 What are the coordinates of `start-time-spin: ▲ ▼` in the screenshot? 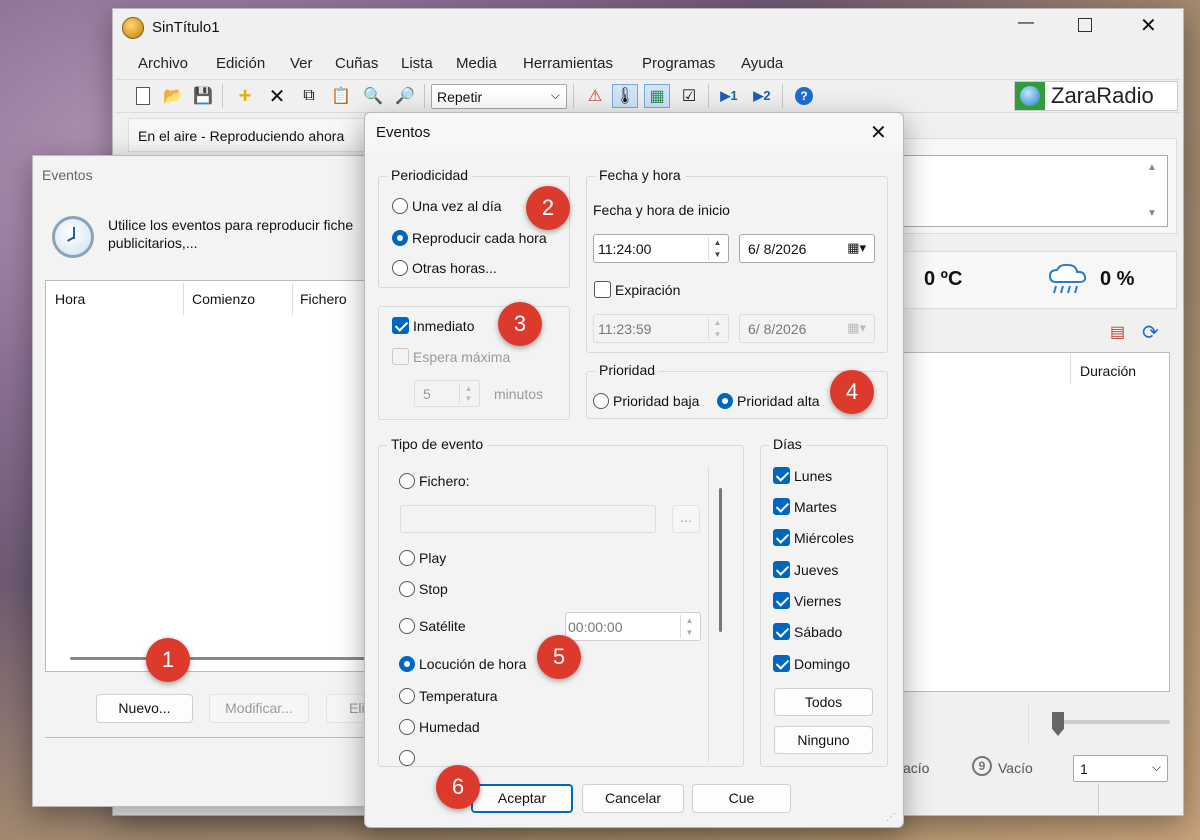 It's located at (717, 248).